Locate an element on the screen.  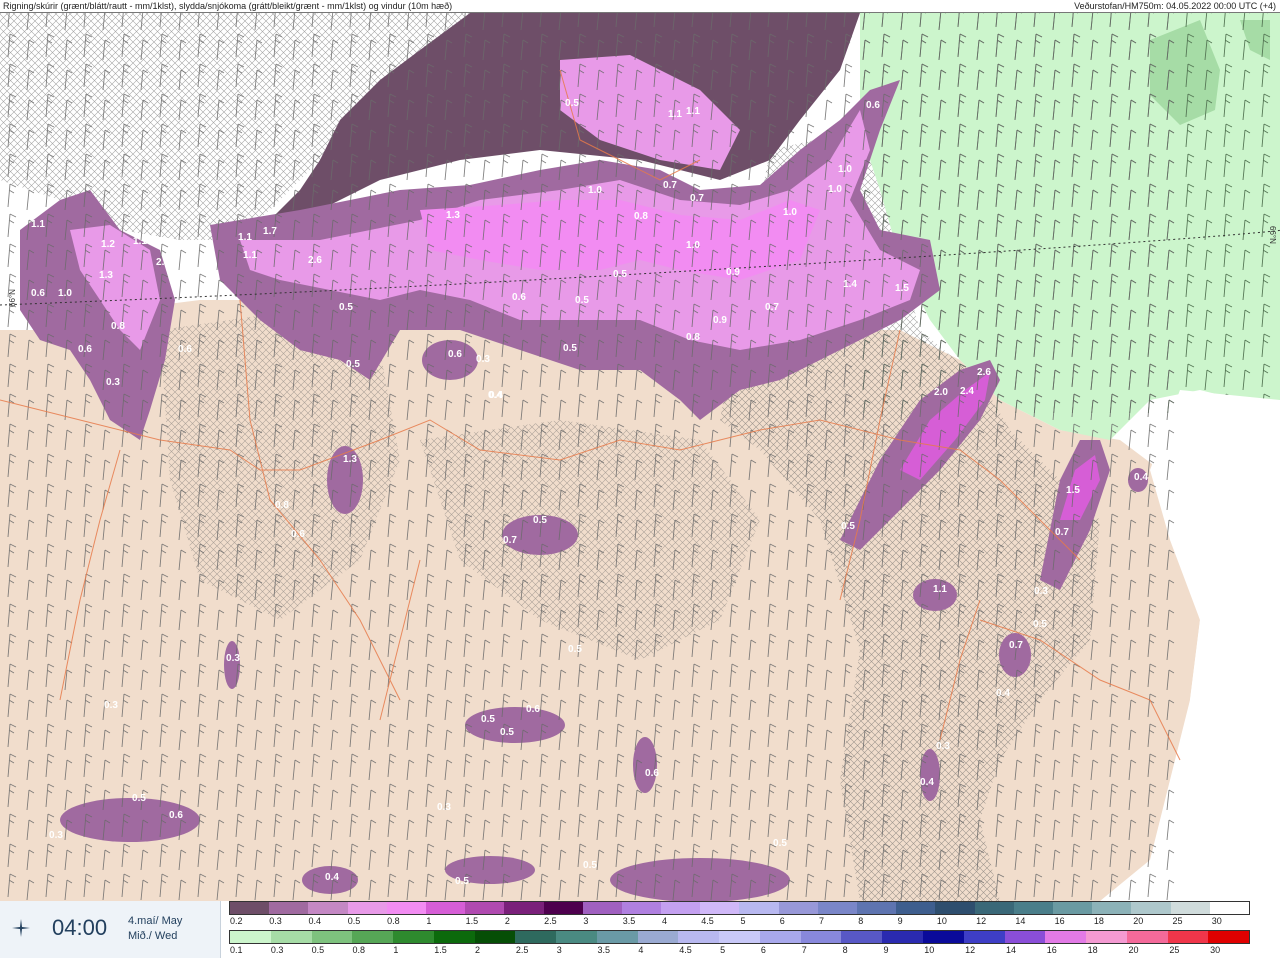
scale-label: 7 is located at coordinates (822, 921).